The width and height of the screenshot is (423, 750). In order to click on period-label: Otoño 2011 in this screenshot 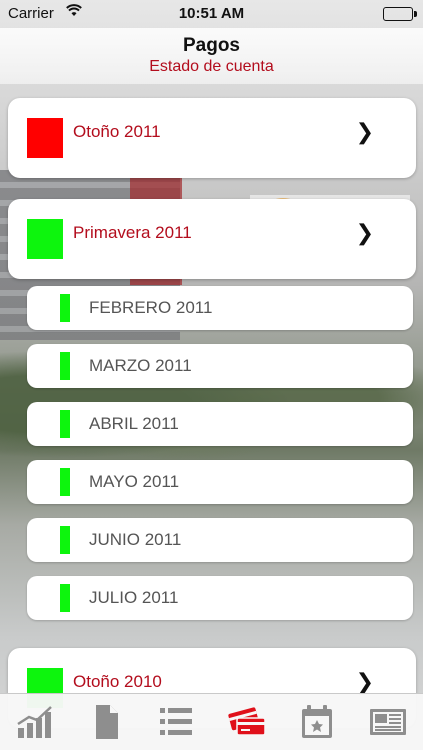, I will do `click(117, 131)`.